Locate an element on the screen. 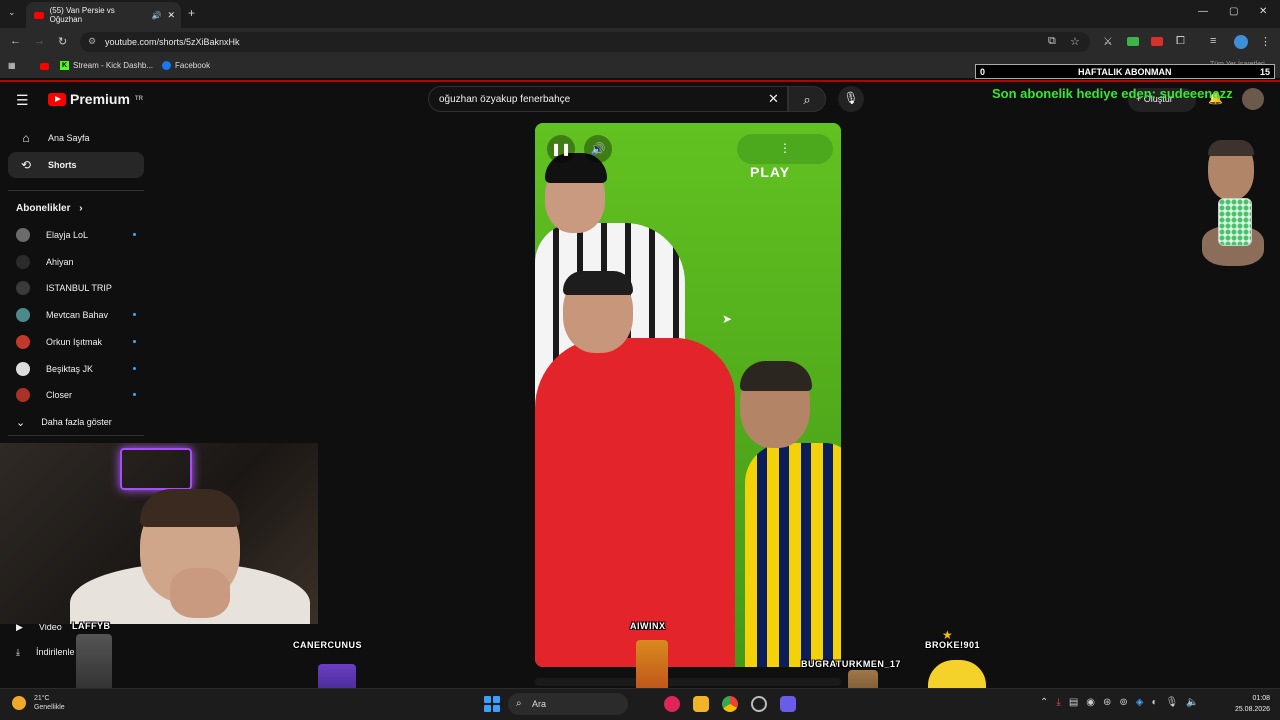 The height and width of the screenshot is (720, 1280). extensions-puzzle-icon: ⧠ is located at coordinates (1180, 41).